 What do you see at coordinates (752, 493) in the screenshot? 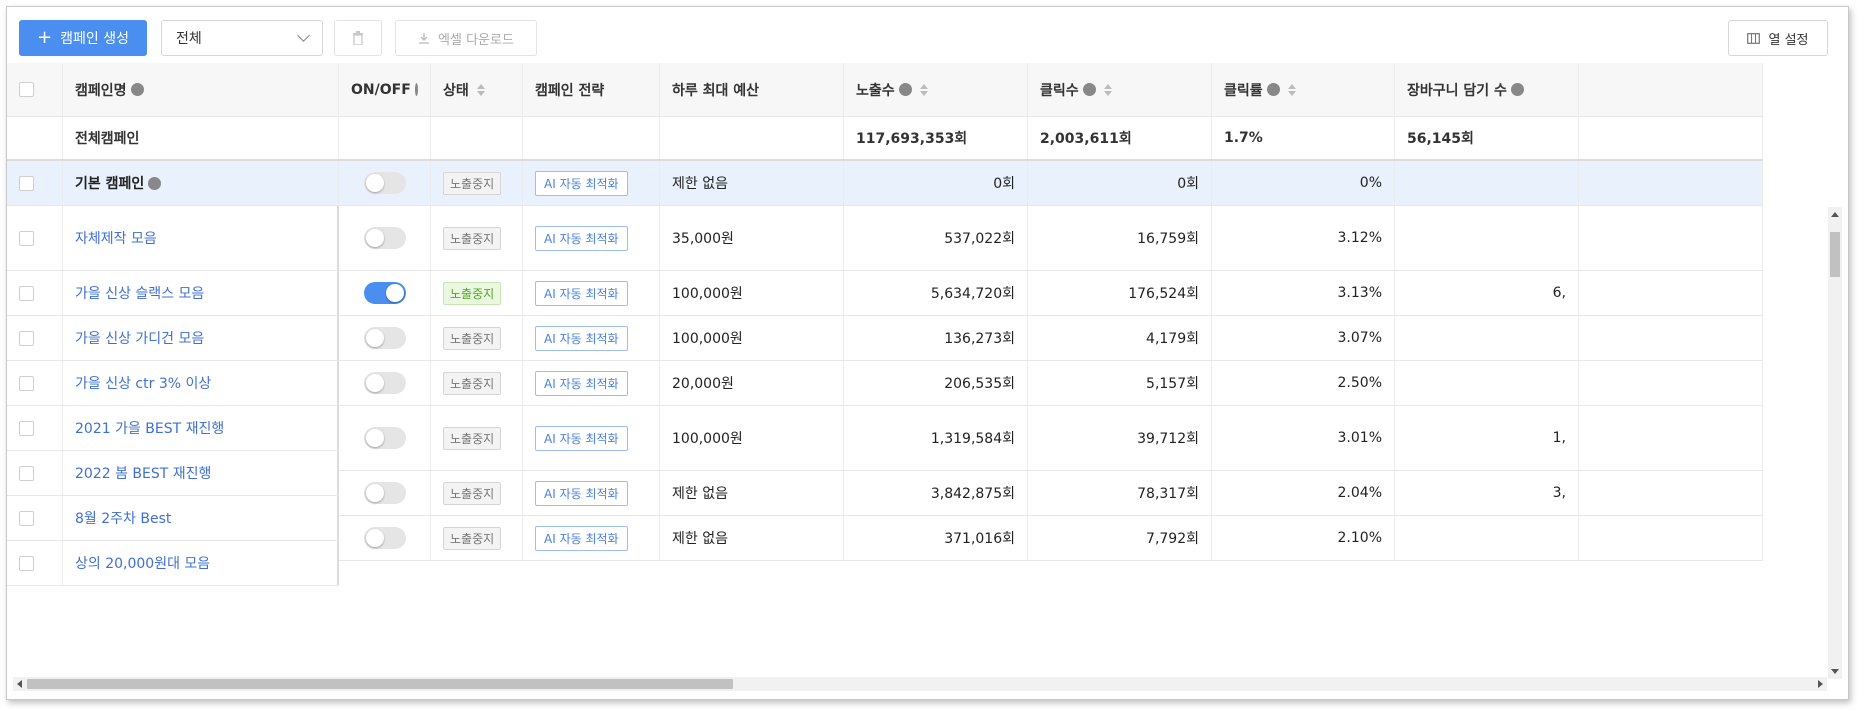
I see `budget-cell: 제한 없음` at bounding box center [752, 493].